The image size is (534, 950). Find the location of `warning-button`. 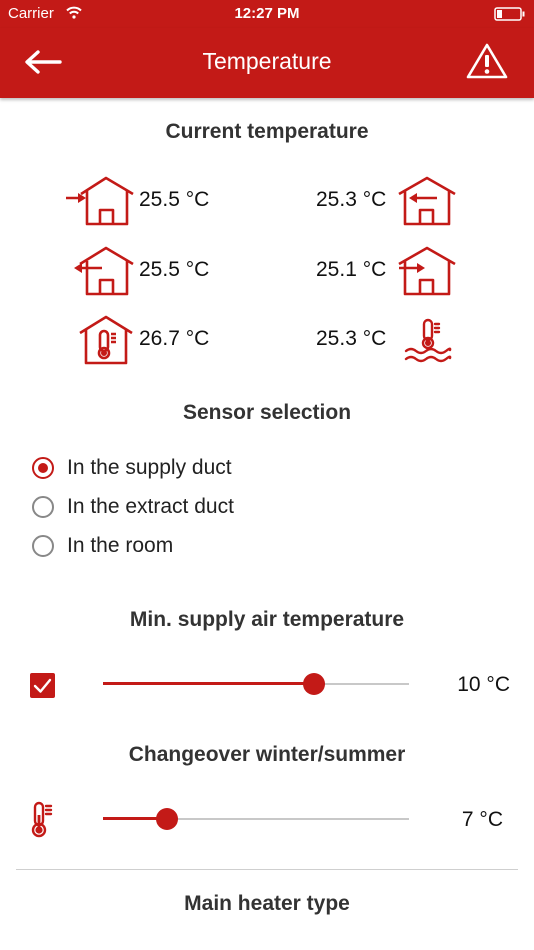

warning-button is located at coordinates (487, 61).